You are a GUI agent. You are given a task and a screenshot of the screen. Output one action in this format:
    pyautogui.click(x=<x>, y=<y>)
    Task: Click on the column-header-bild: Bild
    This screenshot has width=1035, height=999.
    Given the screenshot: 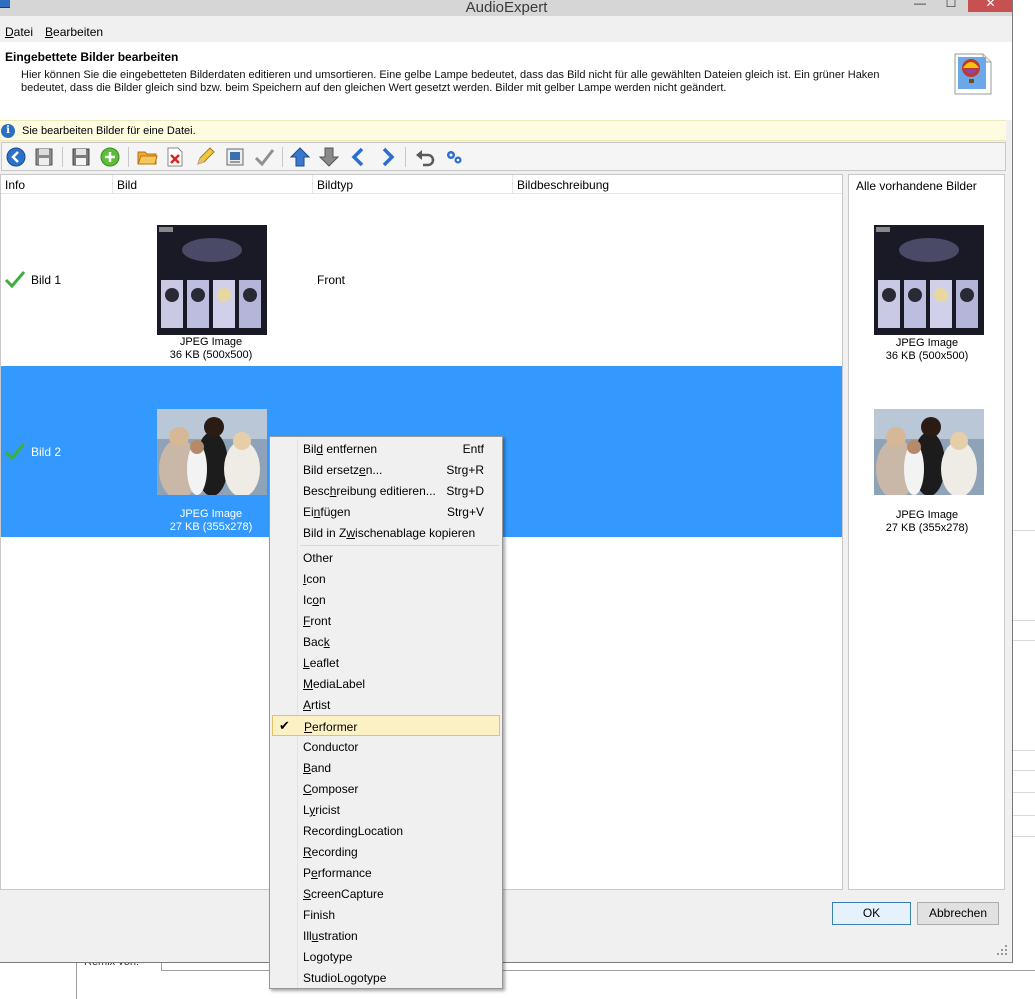 What is the action you would take?
    pyautogui.click(x=127, y=185)
    